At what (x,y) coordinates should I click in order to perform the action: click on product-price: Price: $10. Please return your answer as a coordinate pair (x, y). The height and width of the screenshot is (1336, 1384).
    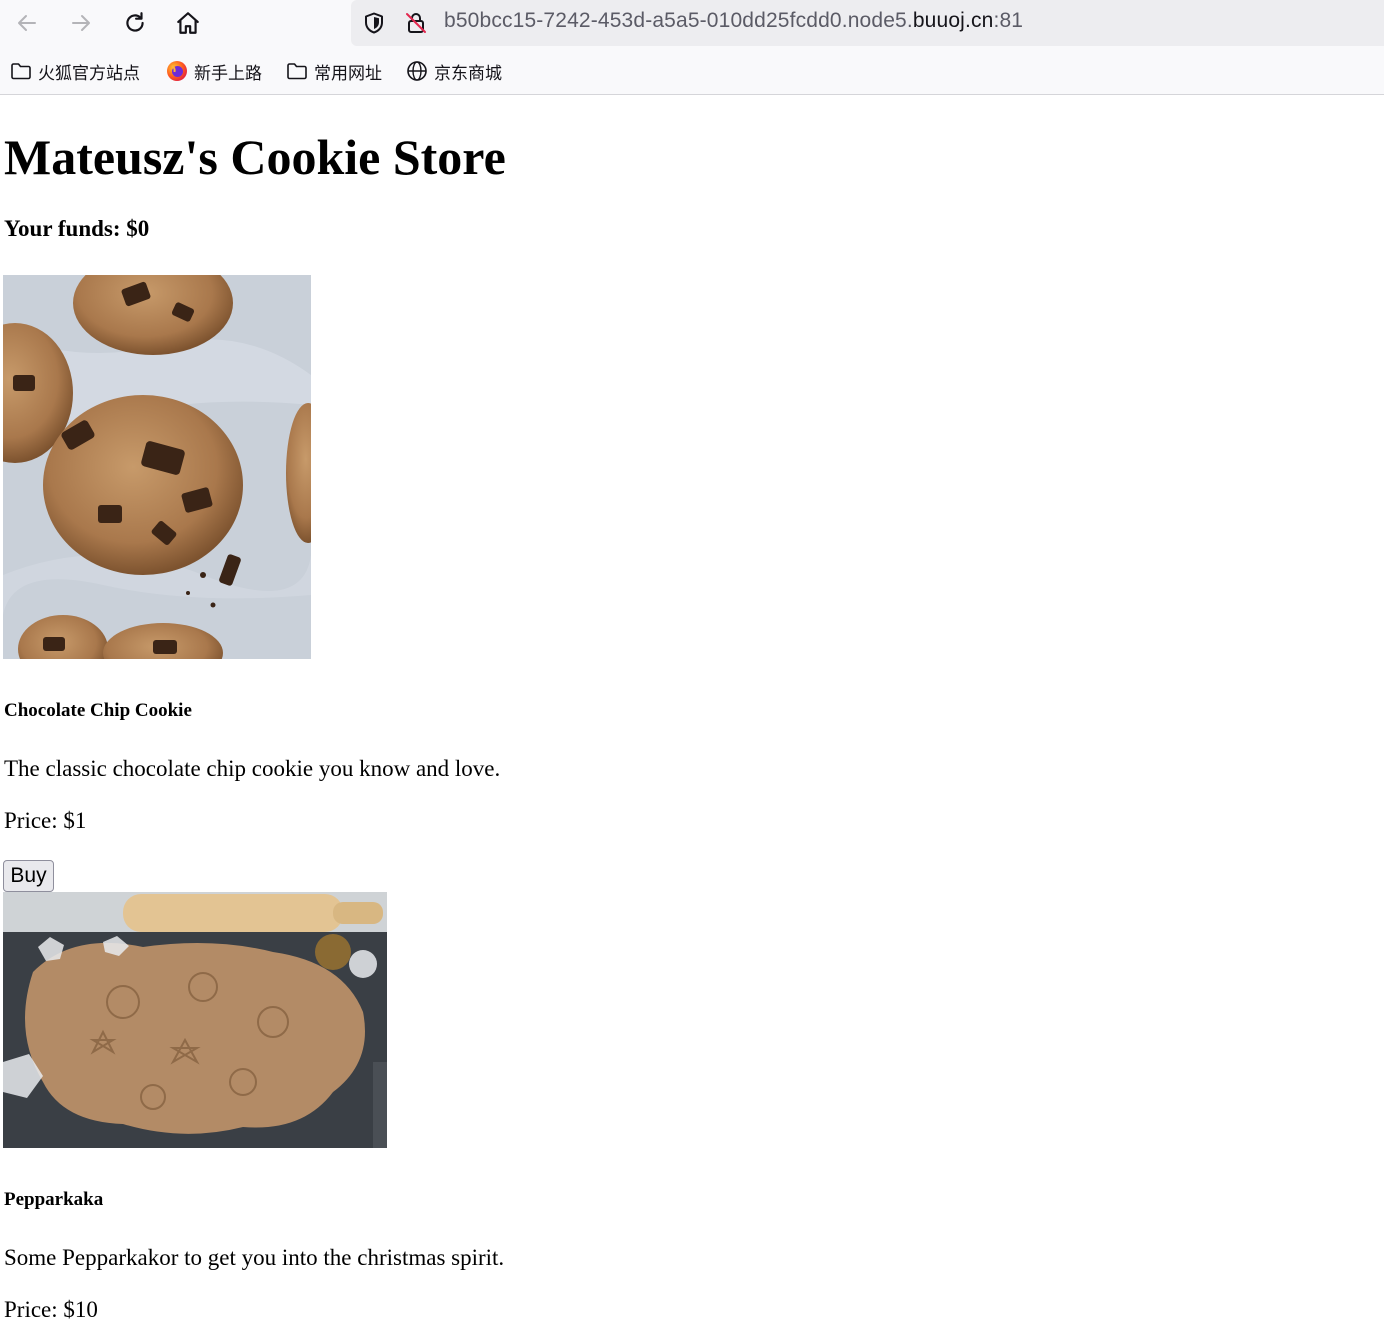
    Looking at the image, I should click on (51, 1309).